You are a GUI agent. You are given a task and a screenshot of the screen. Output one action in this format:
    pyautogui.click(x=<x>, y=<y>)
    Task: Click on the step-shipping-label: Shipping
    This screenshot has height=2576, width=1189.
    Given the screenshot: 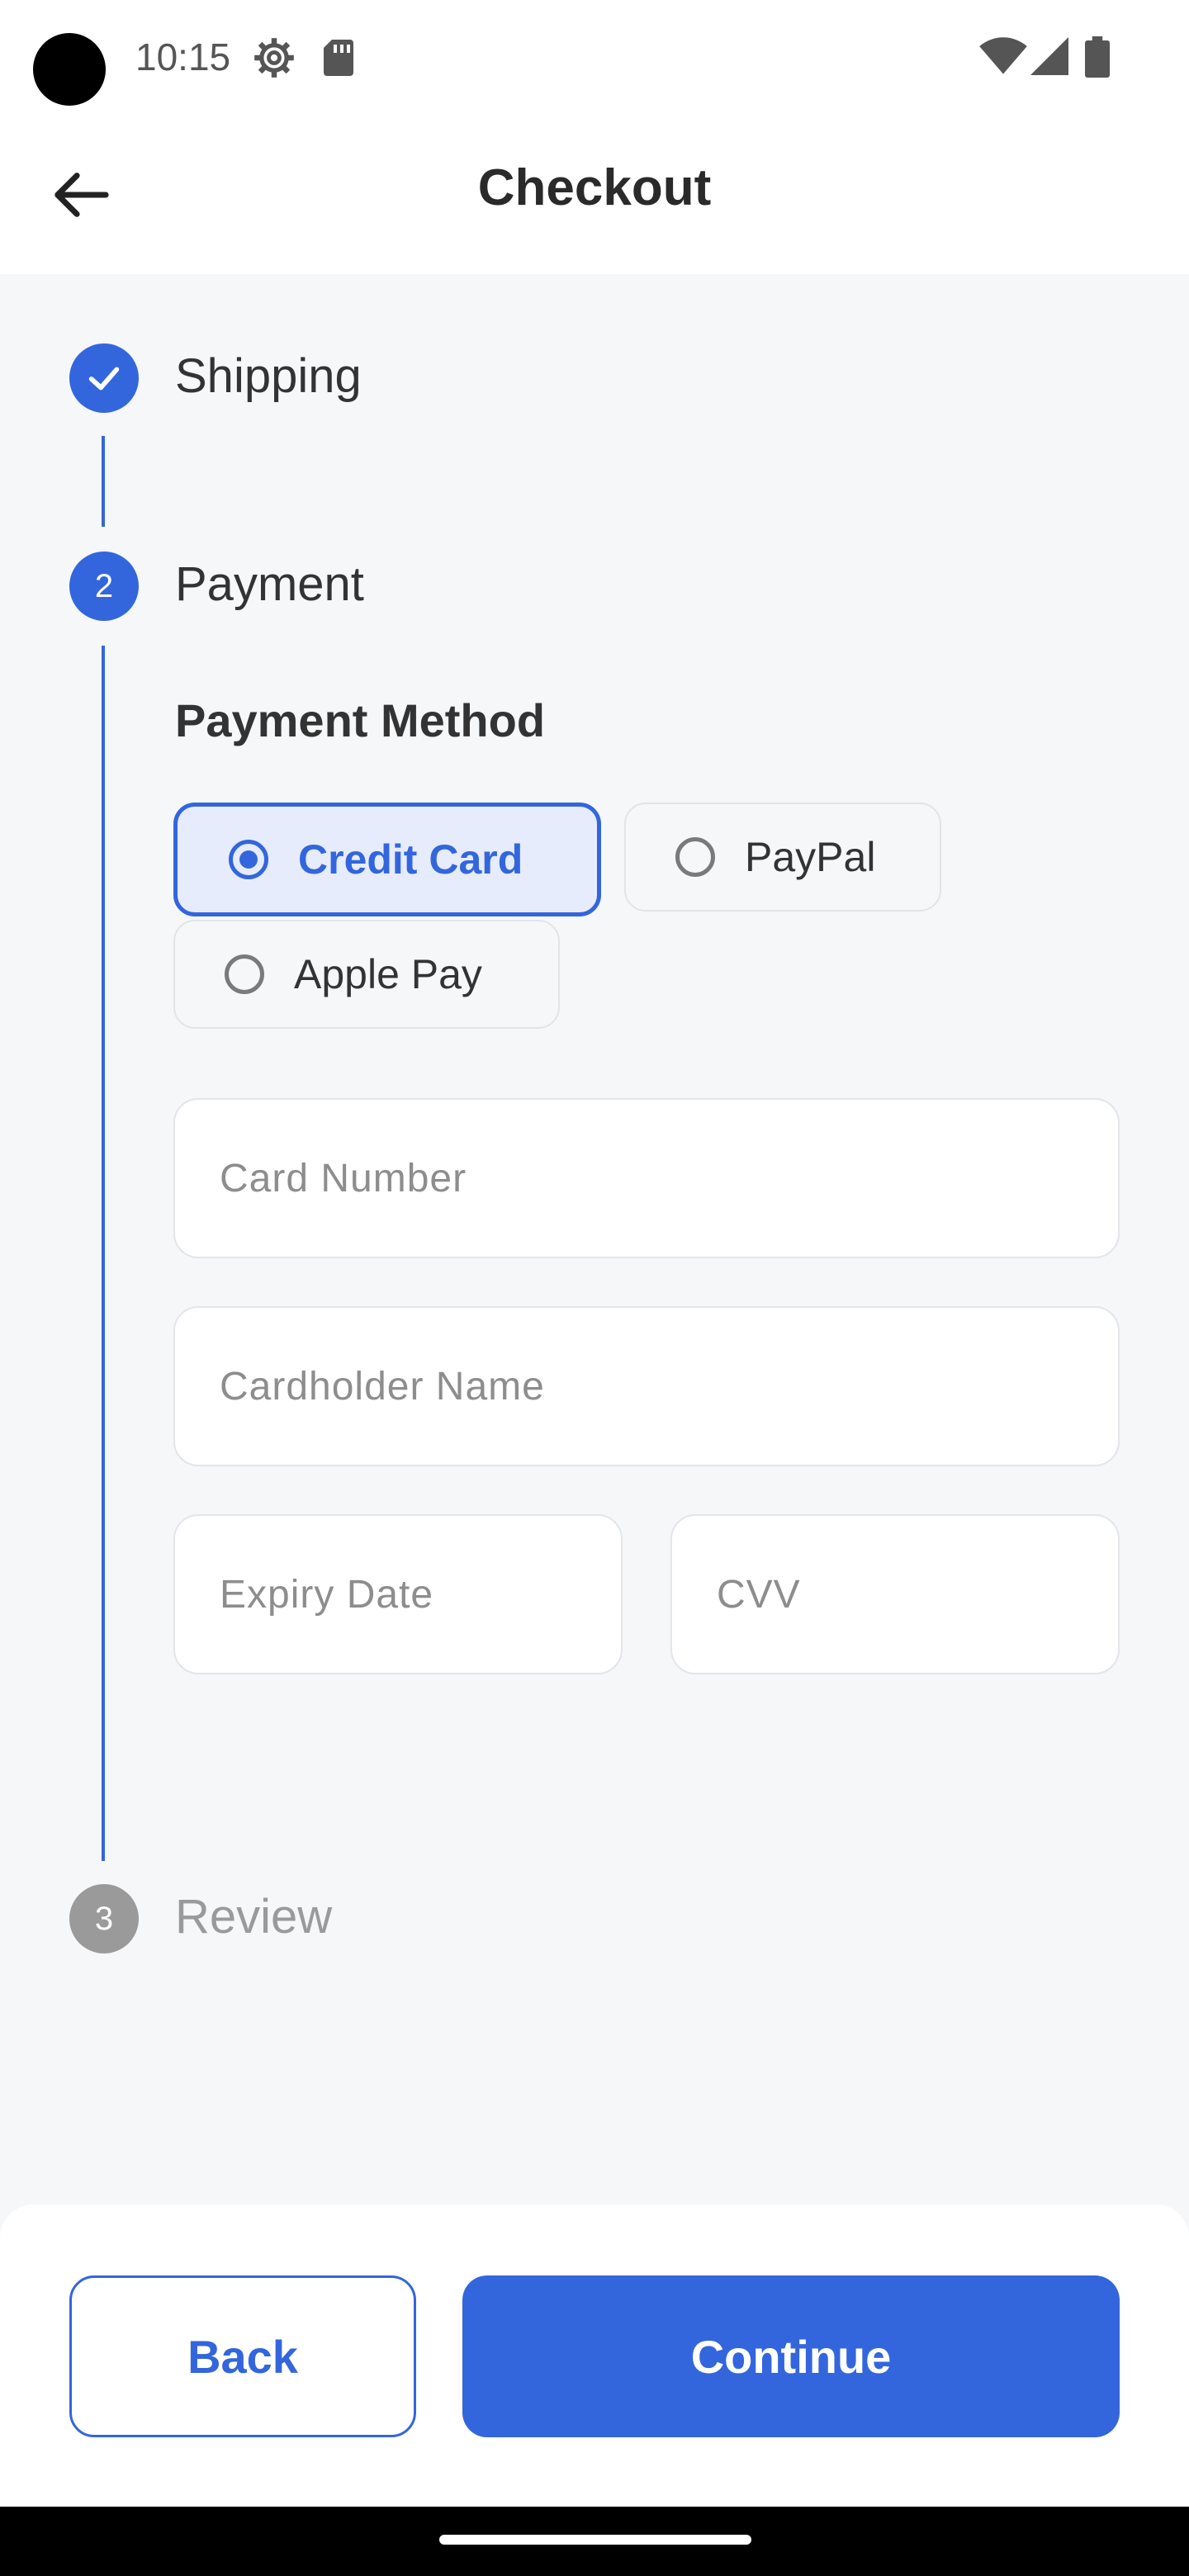 What is the action you would take?
    pyautogui.click(x=268, y=376)
    